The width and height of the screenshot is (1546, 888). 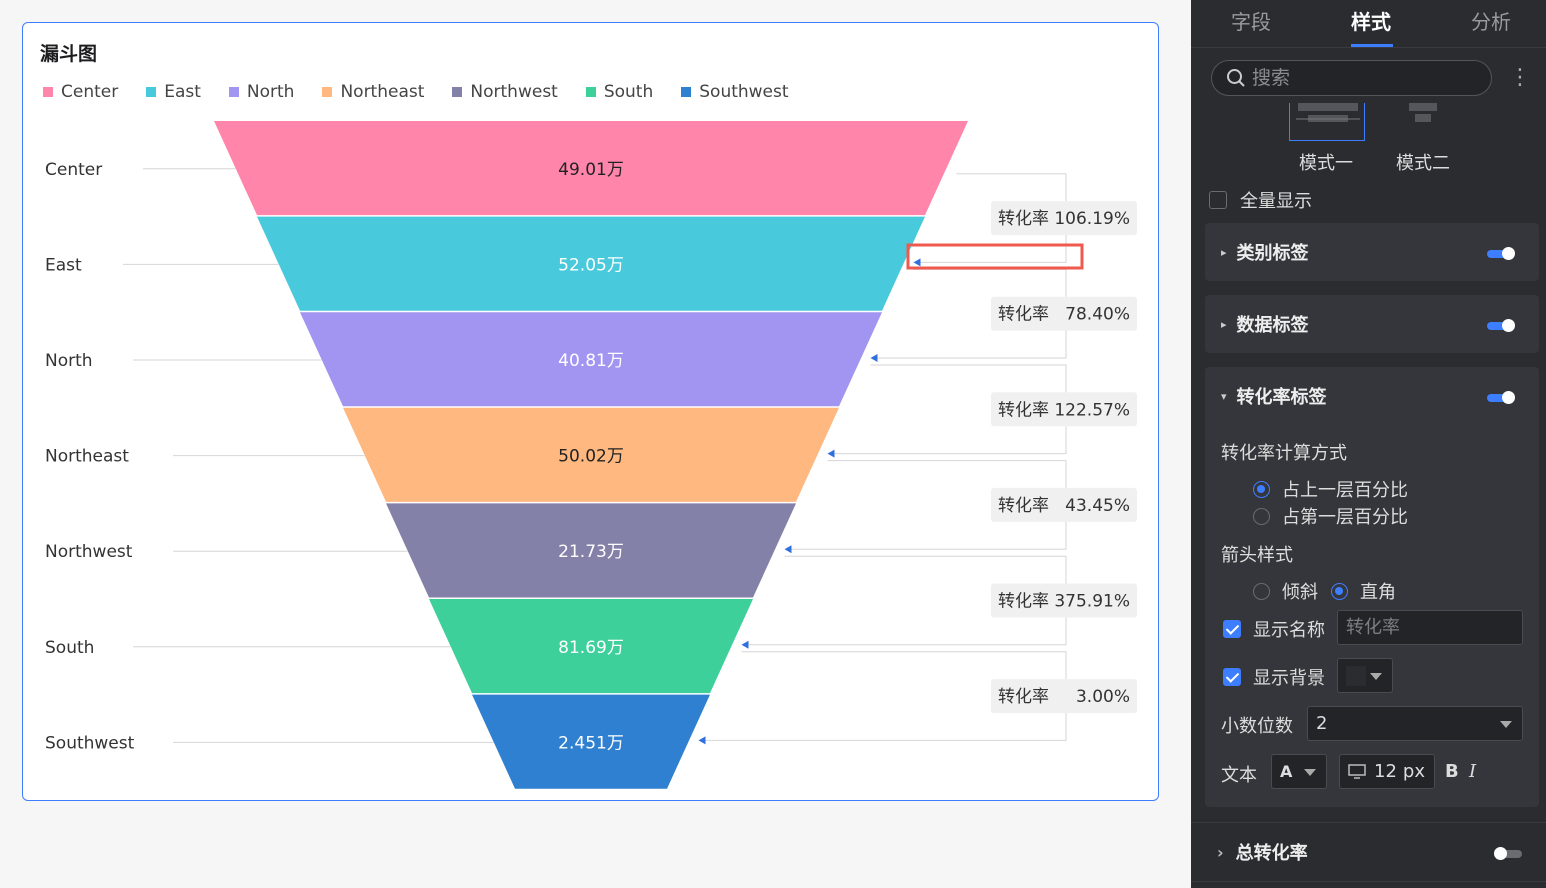 I want to click on section-conversion-label-title: 转化率标签, so click(x=1281, y=397).